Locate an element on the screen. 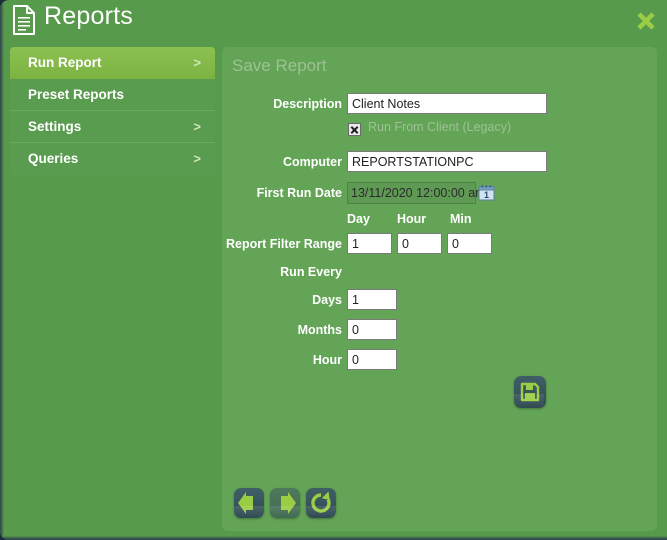 The width and height of the screenshot is (667, 540). run-from-client-checkbox is located at coordinates (354, 129).